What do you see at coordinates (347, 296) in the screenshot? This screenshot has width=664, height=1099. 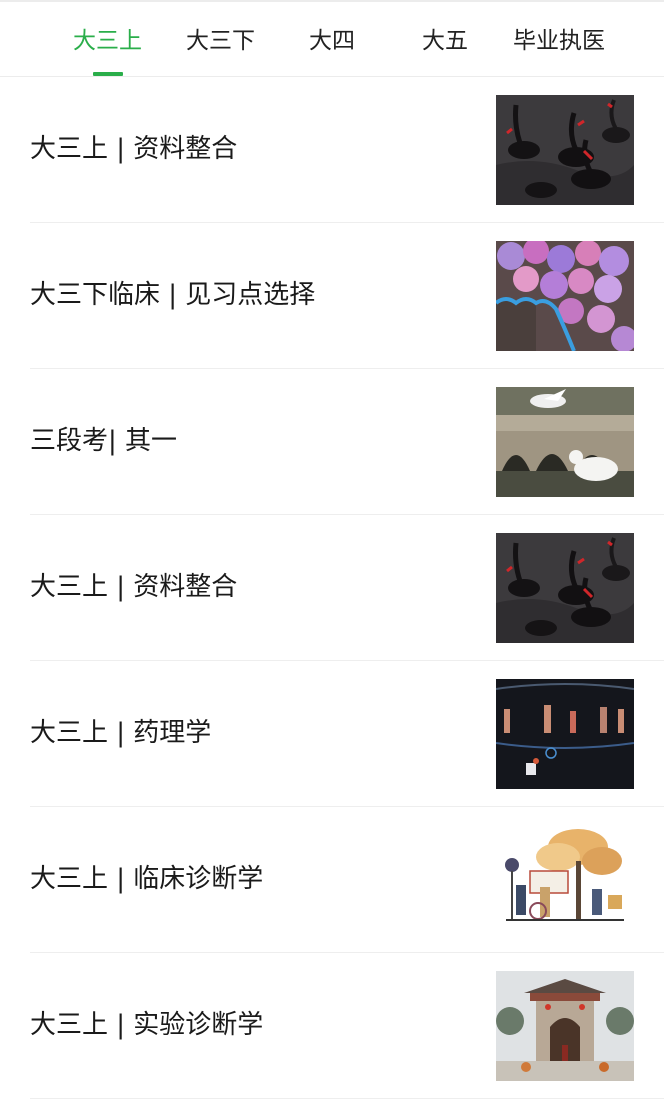 I see `article-item: 大三下临床 | 见习点选择` at bounding box center [347, 296].